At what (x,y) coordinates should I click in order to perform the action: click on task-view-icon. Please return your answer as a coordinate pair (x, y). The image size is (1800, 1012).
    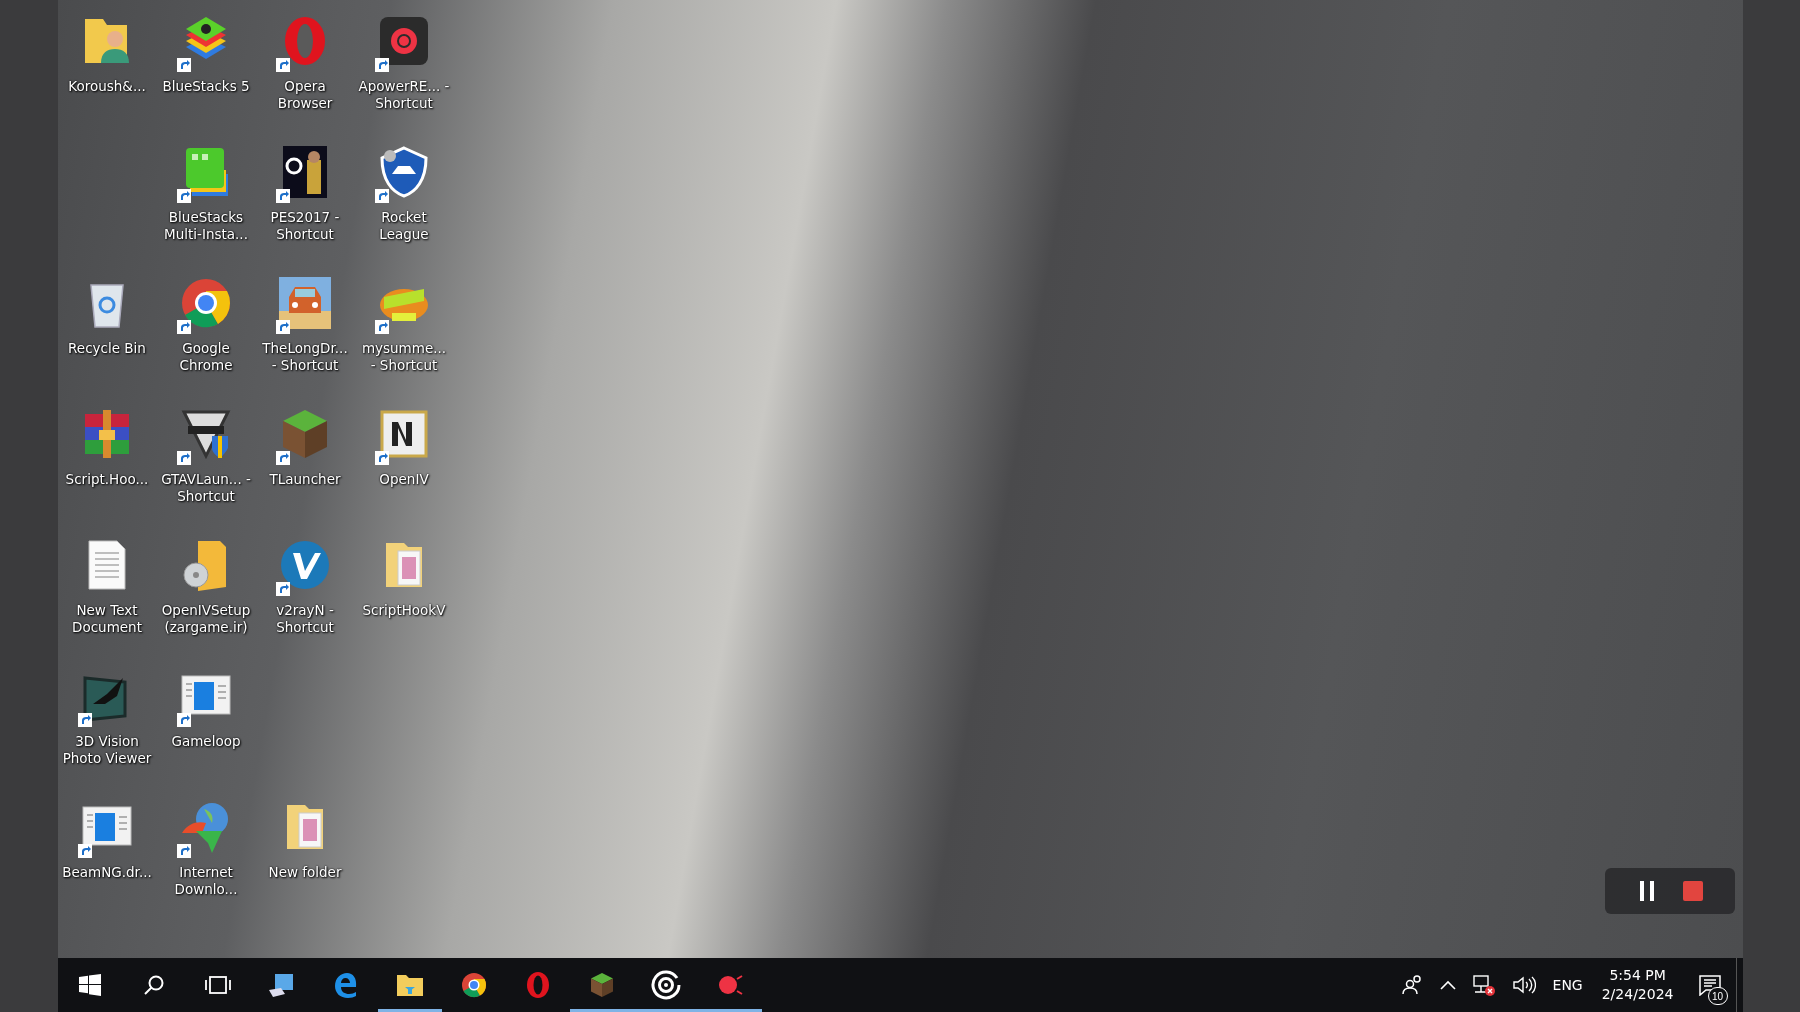
    Looking at the image, I should click on (217, 985).